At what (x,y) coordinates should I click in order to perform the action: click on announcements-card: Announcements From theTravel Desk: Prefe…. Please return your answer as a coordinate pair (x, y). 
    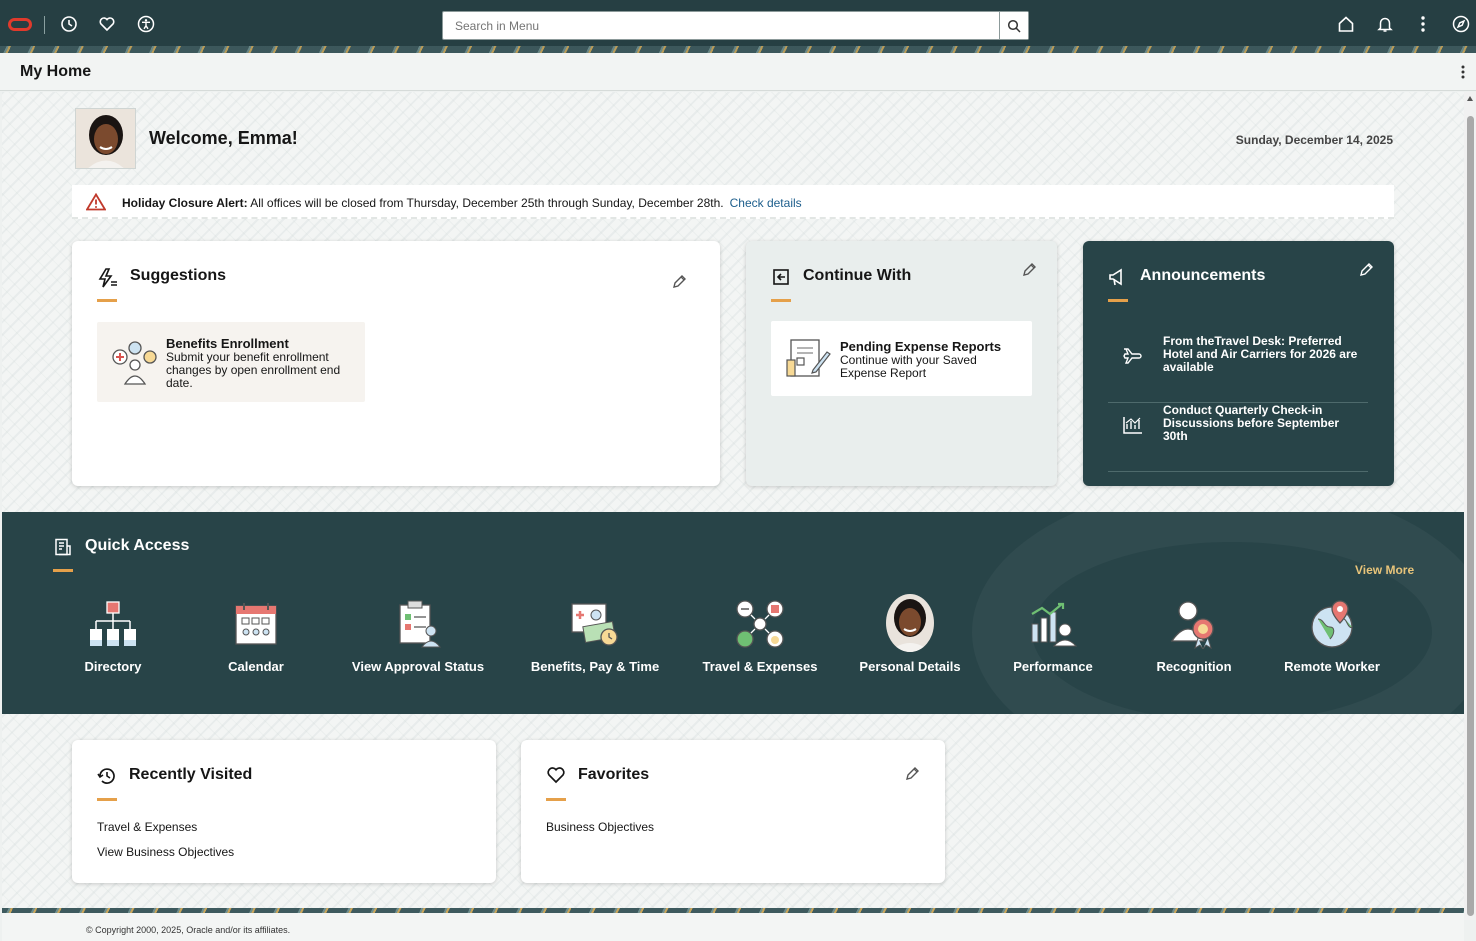
    Looking at the image, I should click on (1238, 363).